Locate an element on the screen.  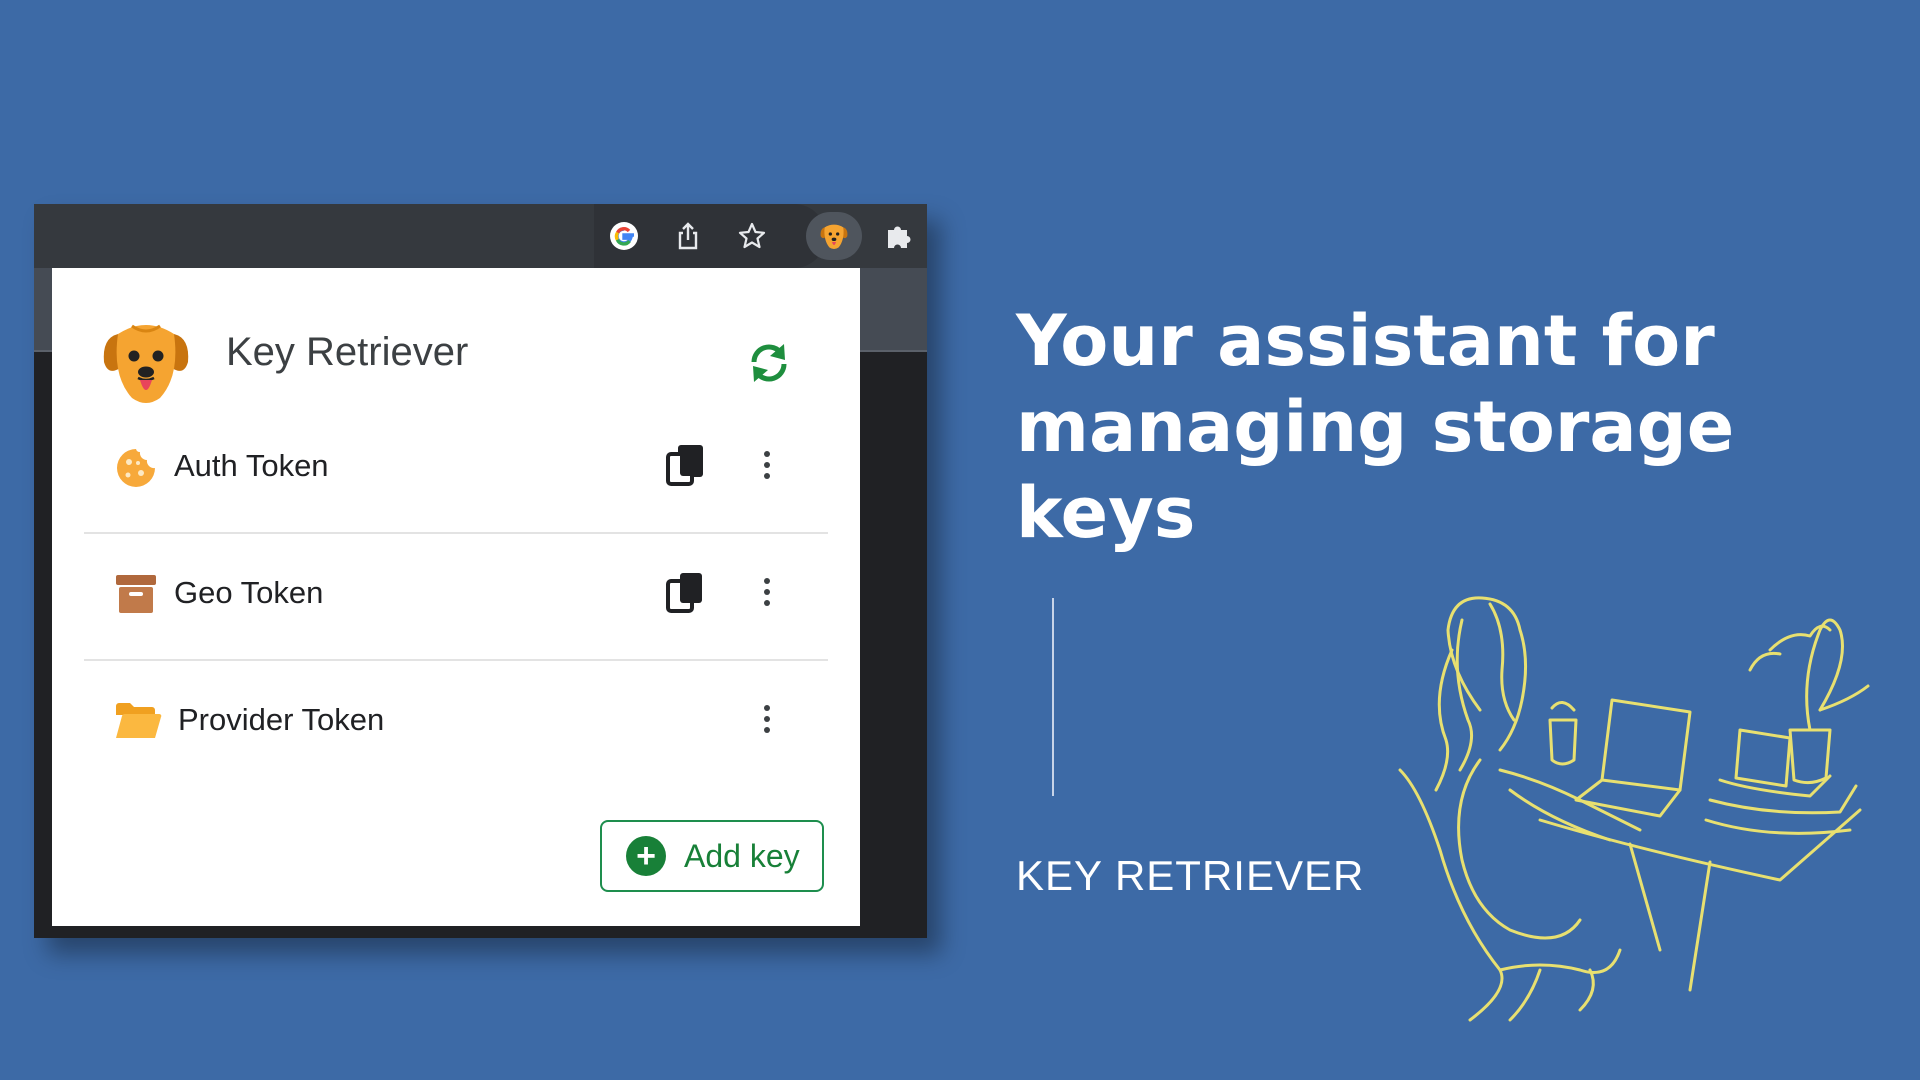
puzzle-extensions-icon is located at coordinates (898, 236).